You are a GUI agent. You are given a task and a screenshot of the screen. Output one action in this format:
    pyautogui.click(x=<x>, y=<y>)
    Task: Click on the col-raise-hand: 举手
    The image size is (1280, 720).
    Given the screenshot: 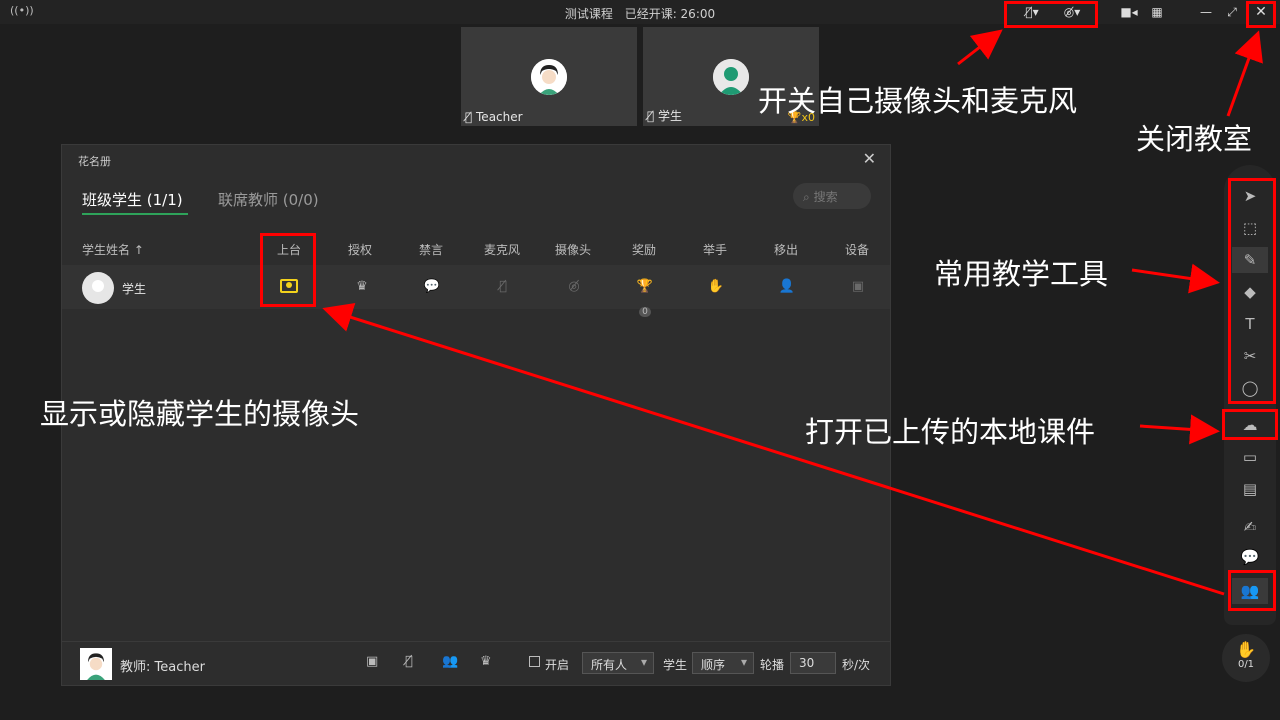 What is the action you would take?
    pyautogui.click(x=715, y=250)
    